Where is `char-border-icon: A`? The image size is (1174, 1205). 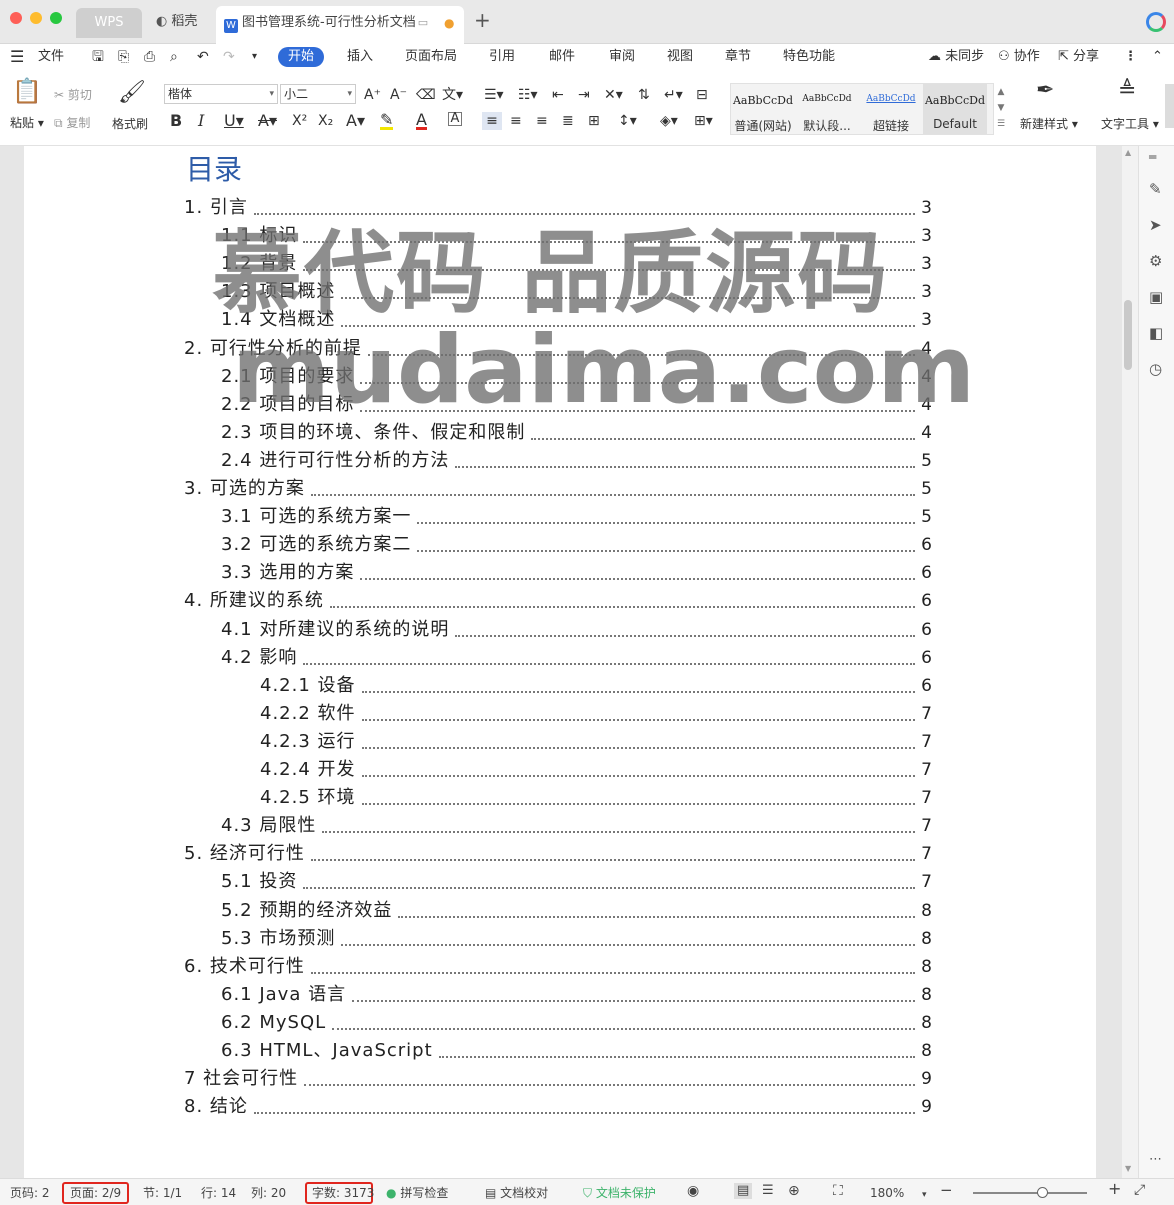 char-border-icon: A is located at coordinates (455, 119).